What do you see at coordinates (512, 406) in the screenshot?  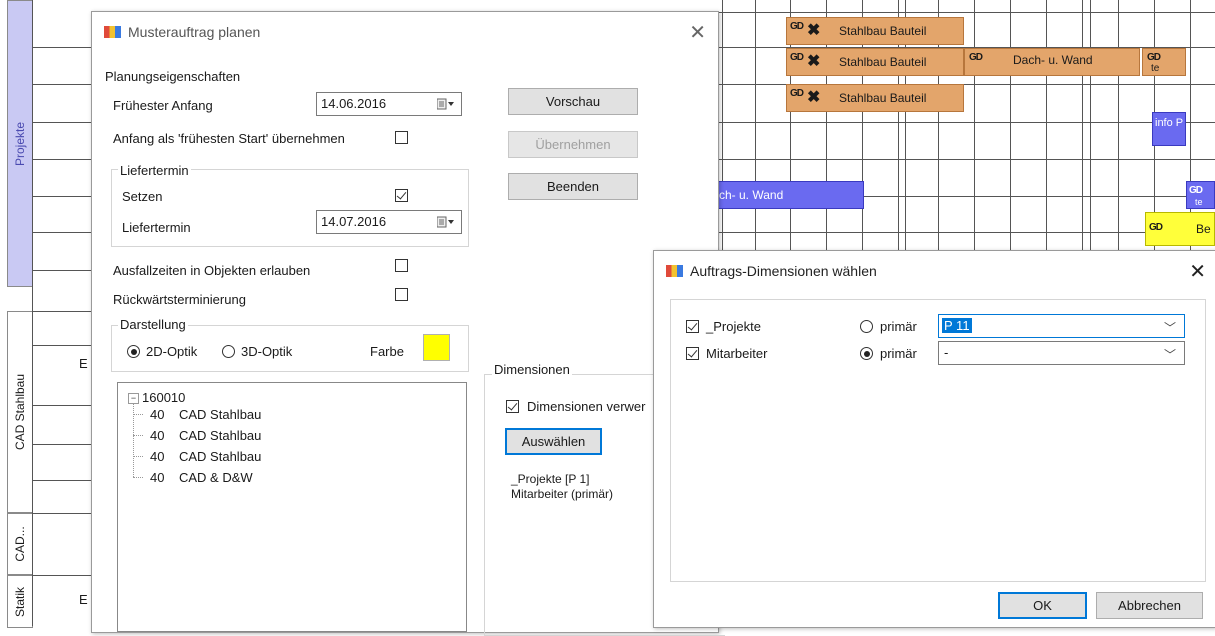 I see `dimensions-use-checkbox` at bounding box center [512, 406].